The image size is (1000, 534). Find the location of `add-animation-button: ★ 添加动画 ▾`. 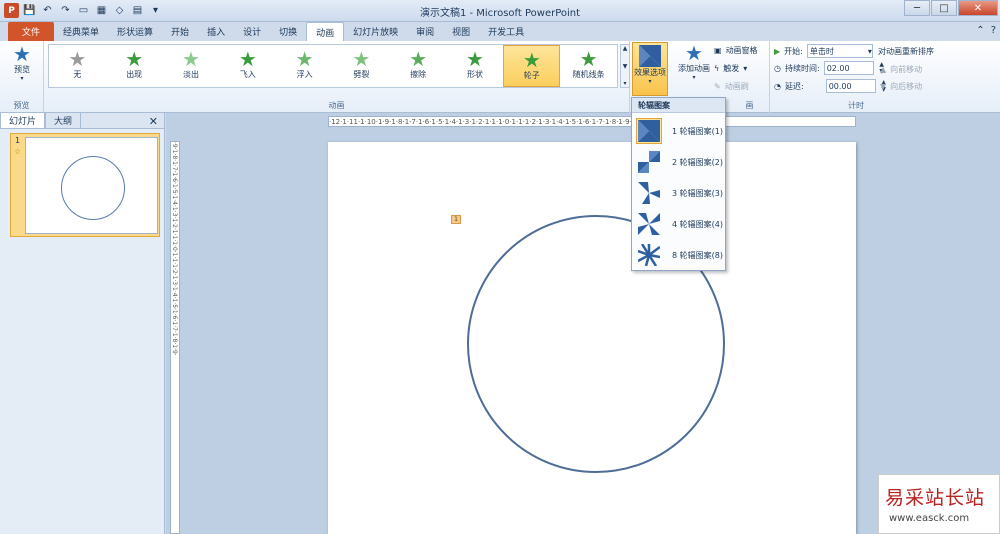

add-animation-button: ★ 添加动画 ▾ is located at coordinates (694, 62).